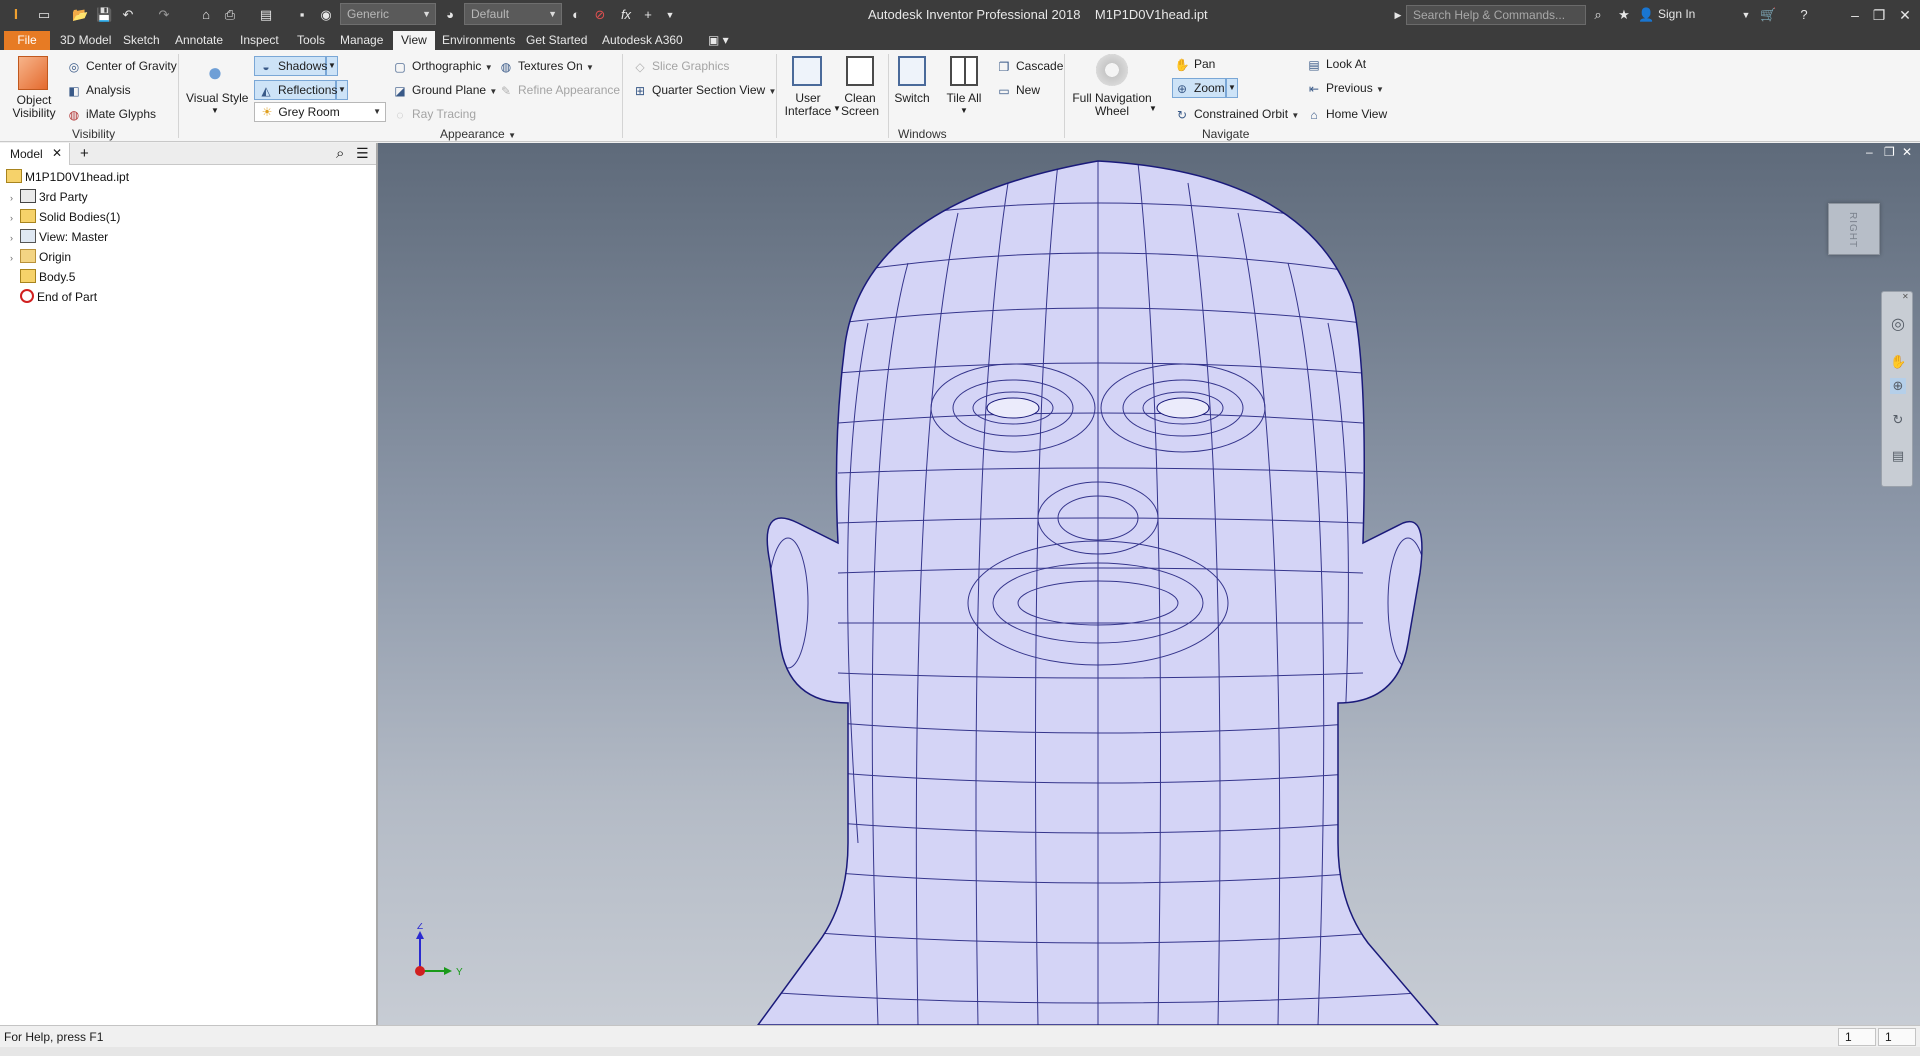 The width and height of the screenshot is (1920, 1056). I want to click on color-wheel-icon: ◕, so click(450, 15).